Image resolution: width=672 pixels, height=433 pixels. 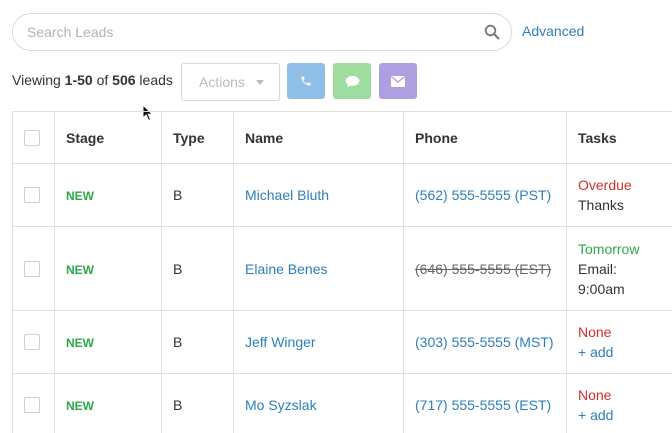 I want to click on lead-name-link: Michael Bluth, so click(x=287, y=195).